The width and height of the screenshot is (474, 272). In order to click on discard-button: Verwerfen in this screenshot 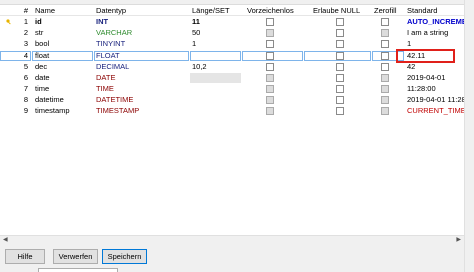, I will do `click(75, 256)`.